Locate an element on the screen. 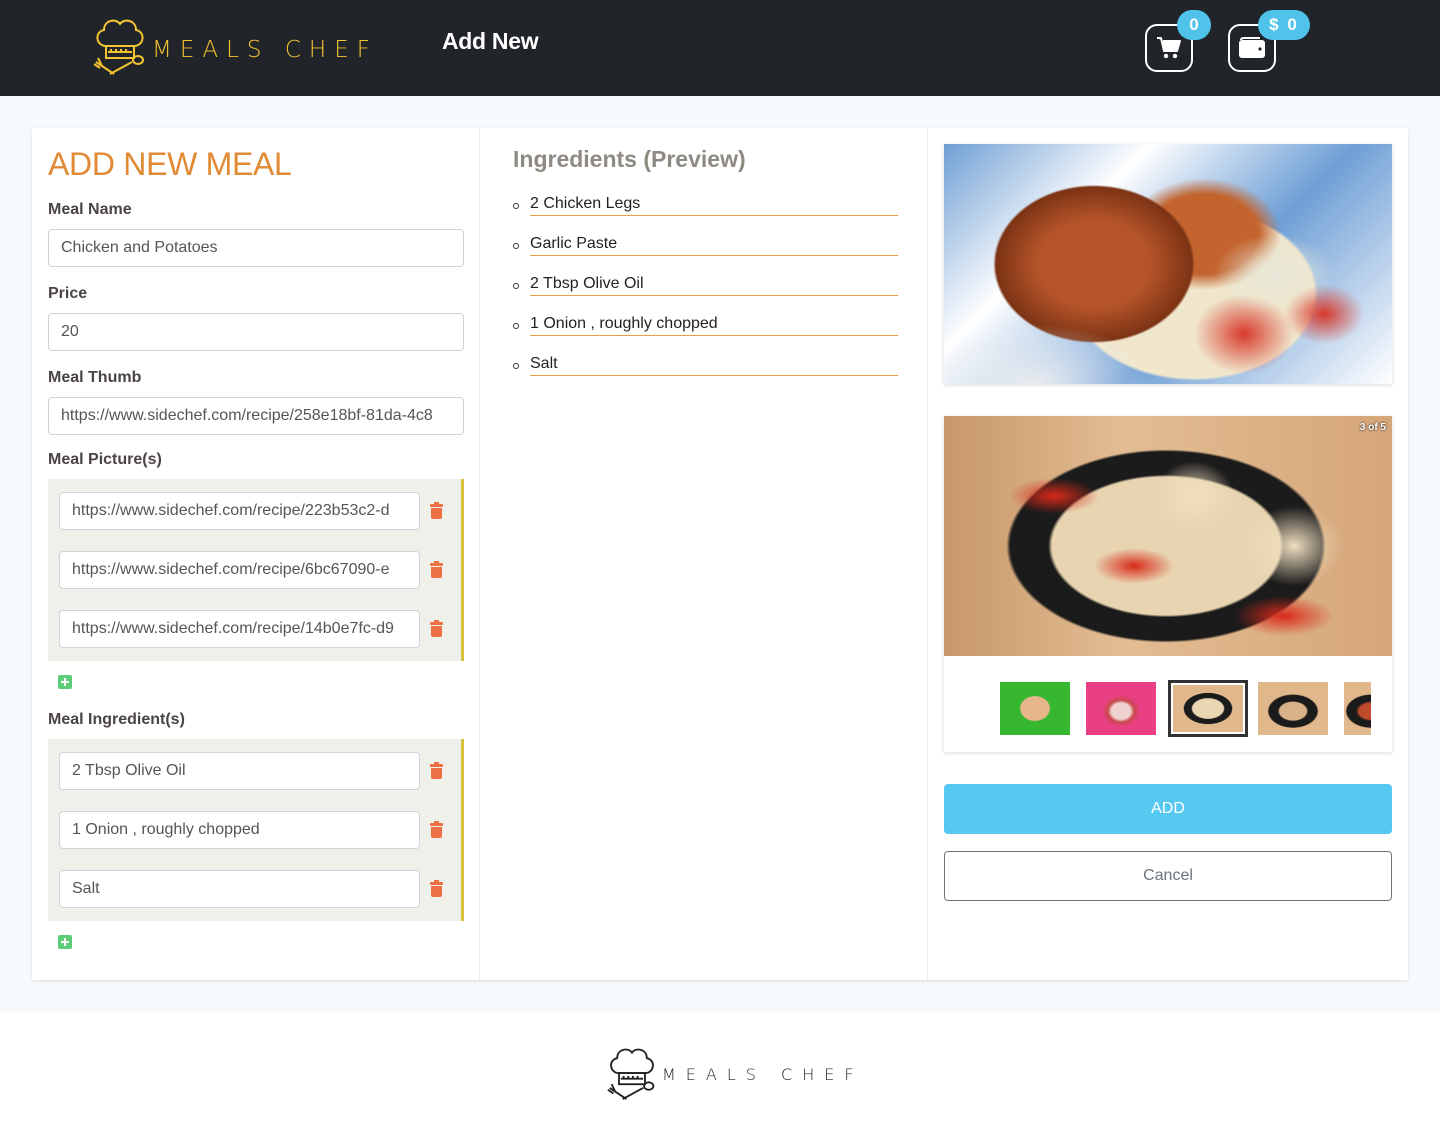  wallet-balance-badge: $ 0 is located at coordinates (1284, 25).